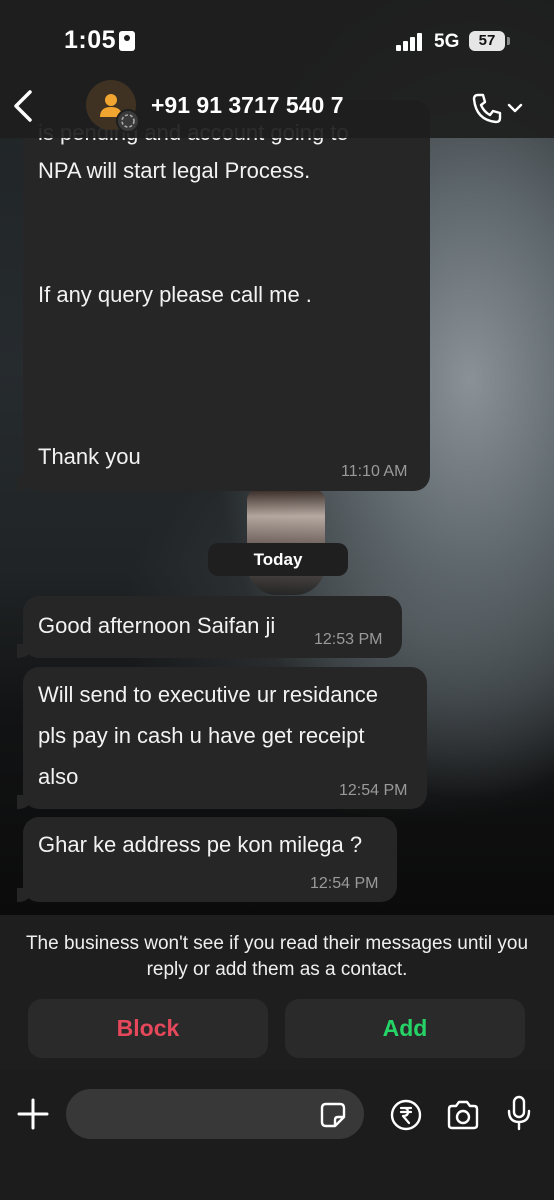  I want to click on camera-button, so click(463, 1117).